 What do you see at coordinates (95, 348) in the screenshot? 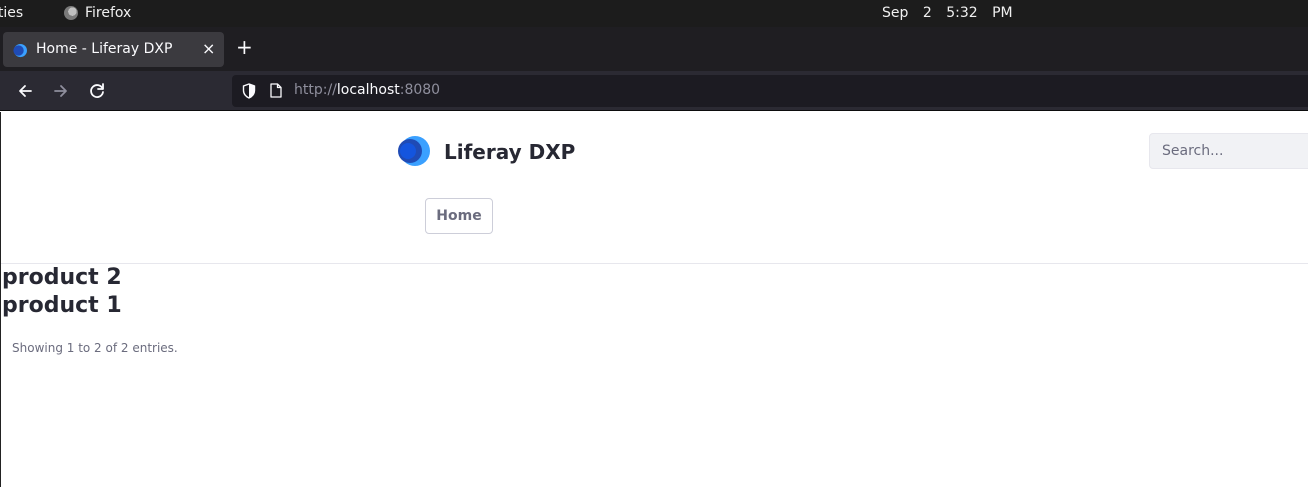
I see `pagination-results-text: Showing 1 to 2 of 2 entries.` at bounding box center [95, 348].